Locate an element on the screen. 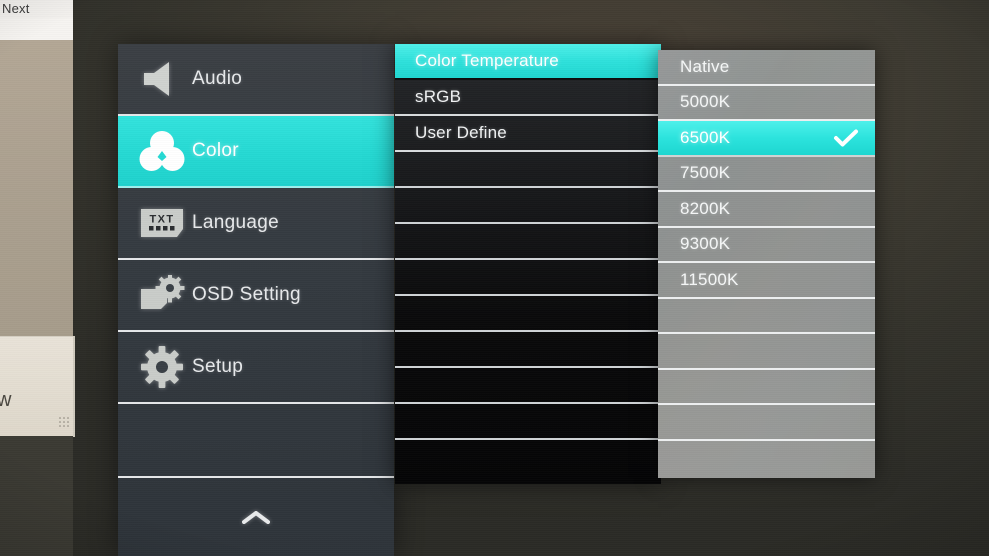 The image size is (989, 556). svg-text: TXT is located at coordinates (162, 220).